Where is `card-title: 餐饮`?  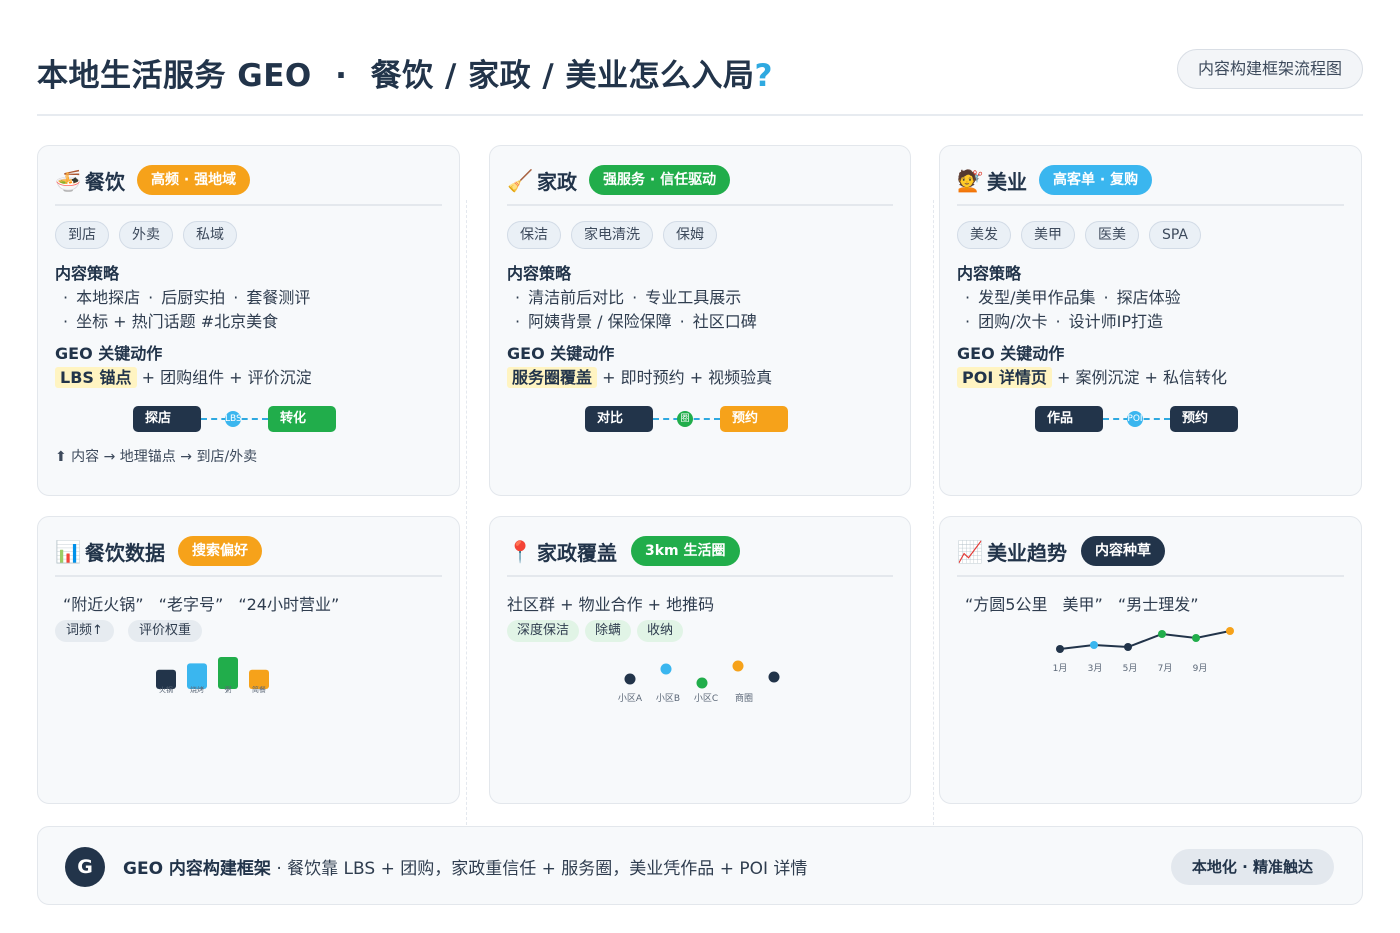
card-title: 餐饮 is located at coordinates (105, 182).